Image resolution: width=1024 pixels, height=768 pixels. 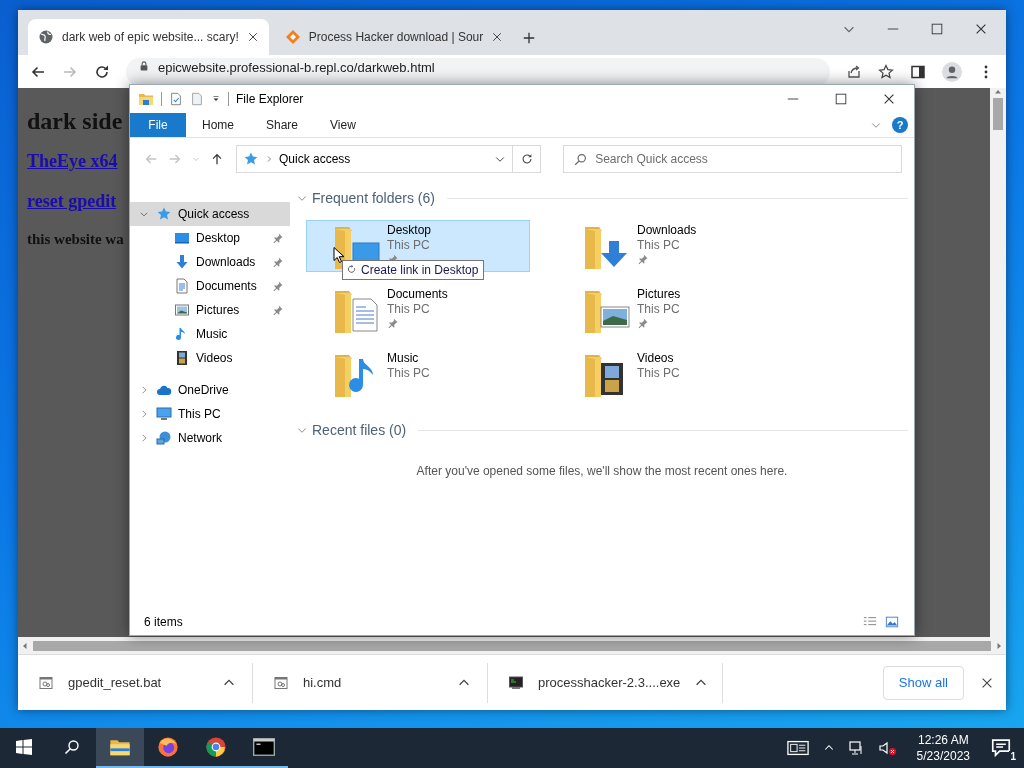 I want to click on taskbar-app, so click(x=120, y=748).